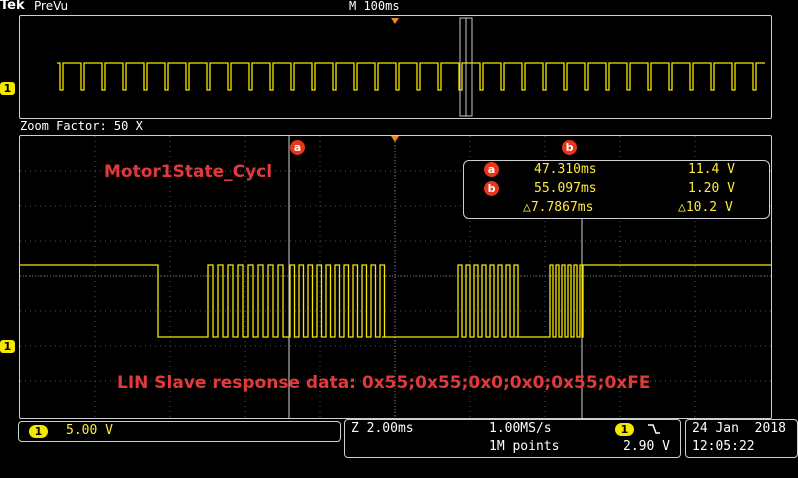 This screenshot has width=798, height=478. What do you see at coordinates (654, 429) in the screenshot?
I see `falling-edge-icon` at bounding box center [654, 429].